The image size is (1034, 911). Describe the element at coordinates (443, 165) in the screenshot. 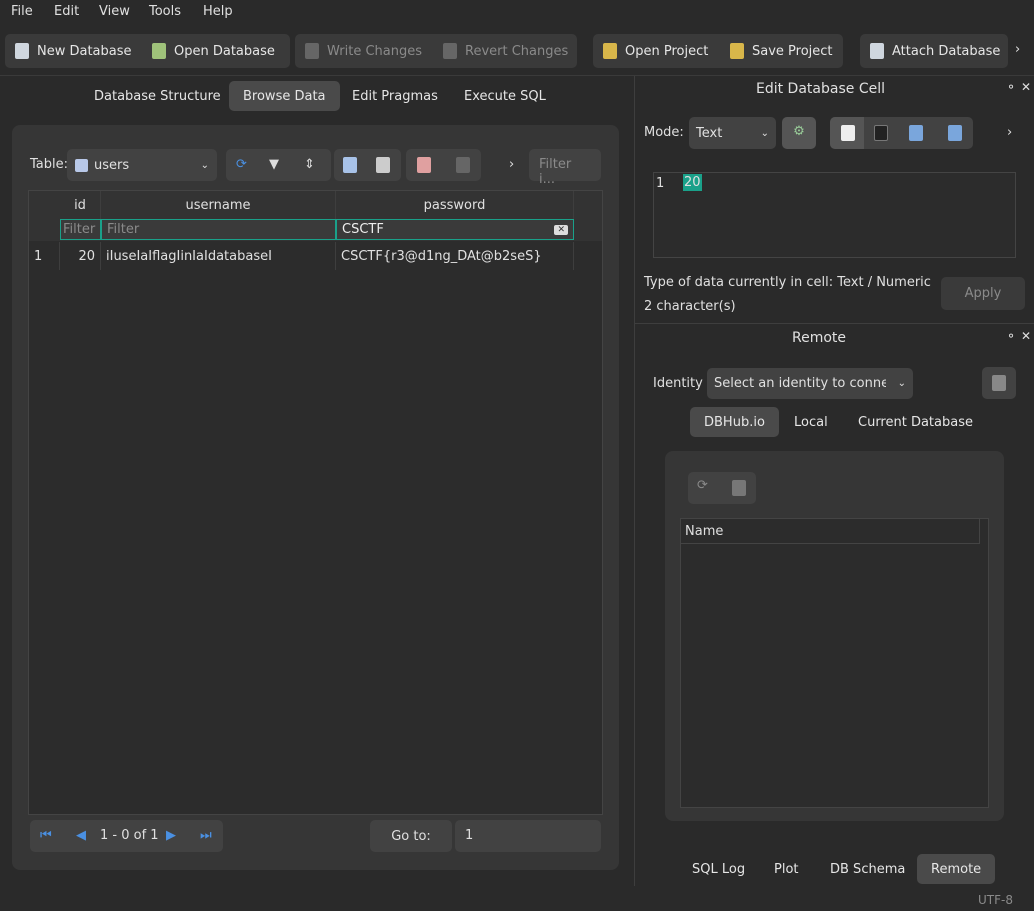

I see `toolbar-group-records` at that location.